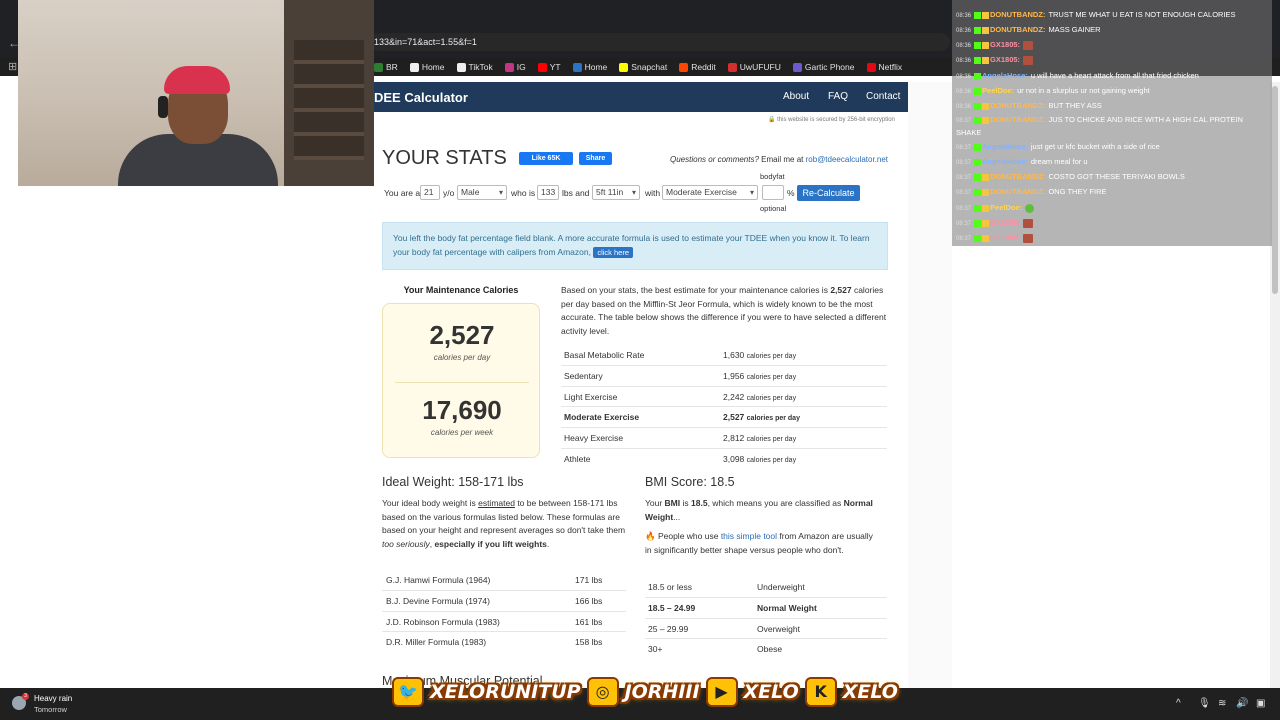  Describe the element at coordinates (771, 398) in the screenshot. I see `activity-unit: calories per day` at that location.